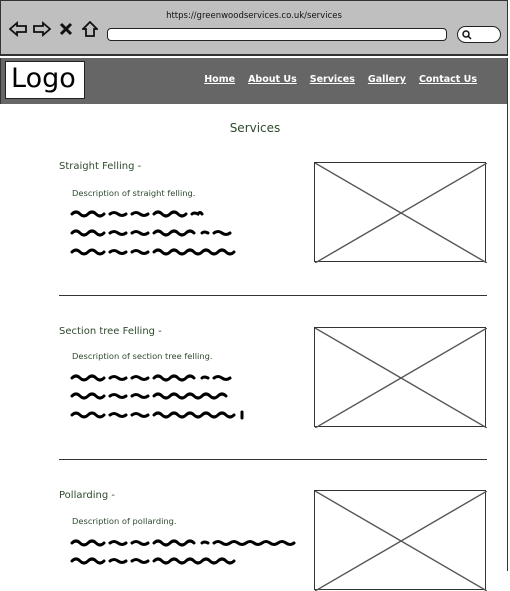  I want to click on service-description: Description of section tree felling., so click(142, 356).